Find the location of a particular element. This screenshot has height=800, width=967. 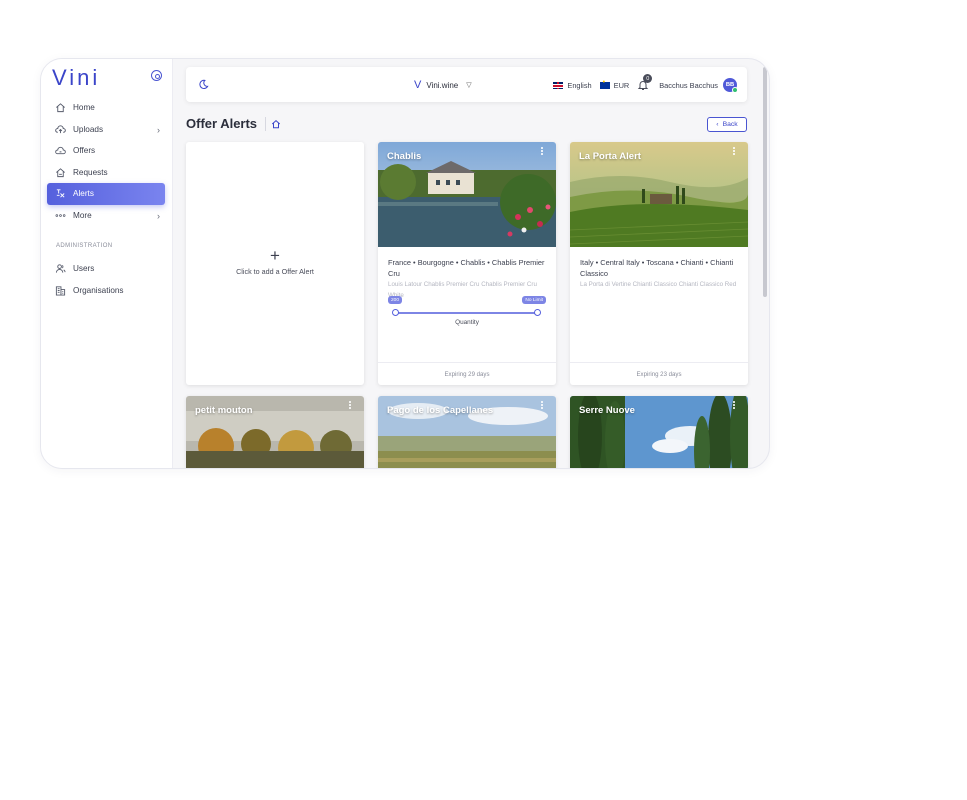

uk-flag-icon is located at coordinates (558, 85).